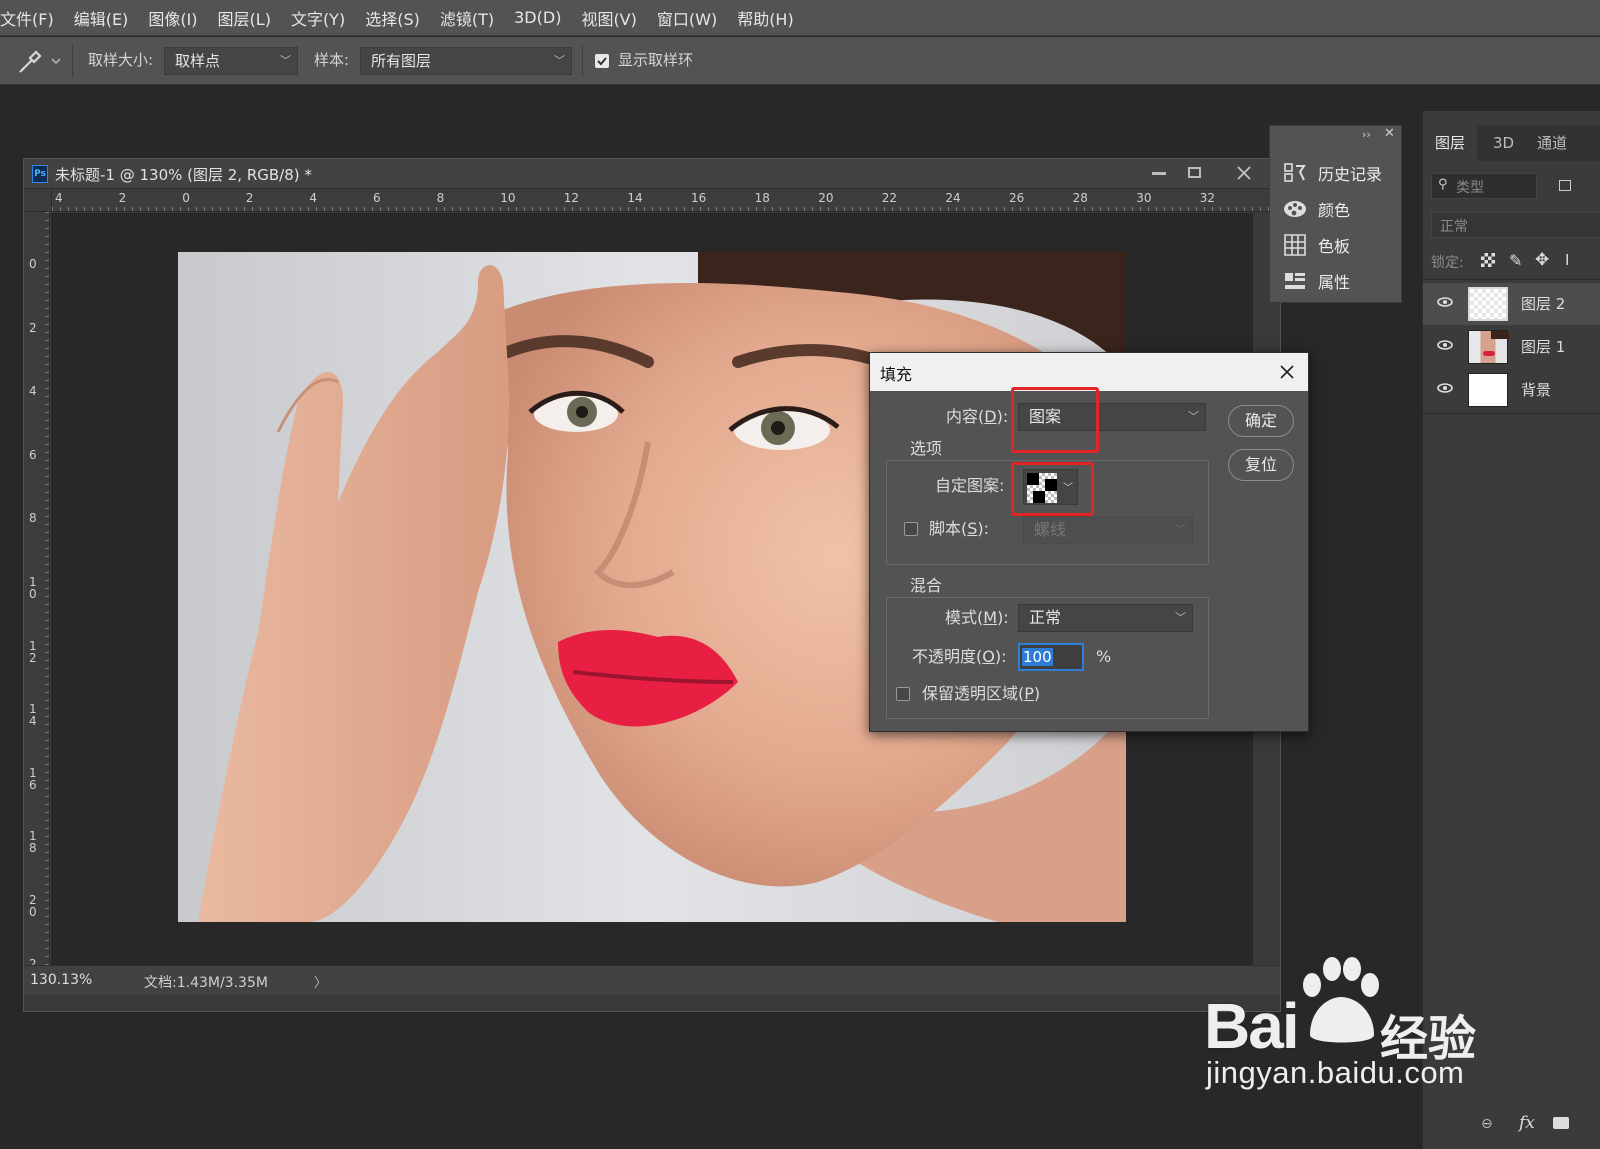 This screenshot has height=1149, width=1600. I want to click on ruler-label: 32, so click(1207, 198).